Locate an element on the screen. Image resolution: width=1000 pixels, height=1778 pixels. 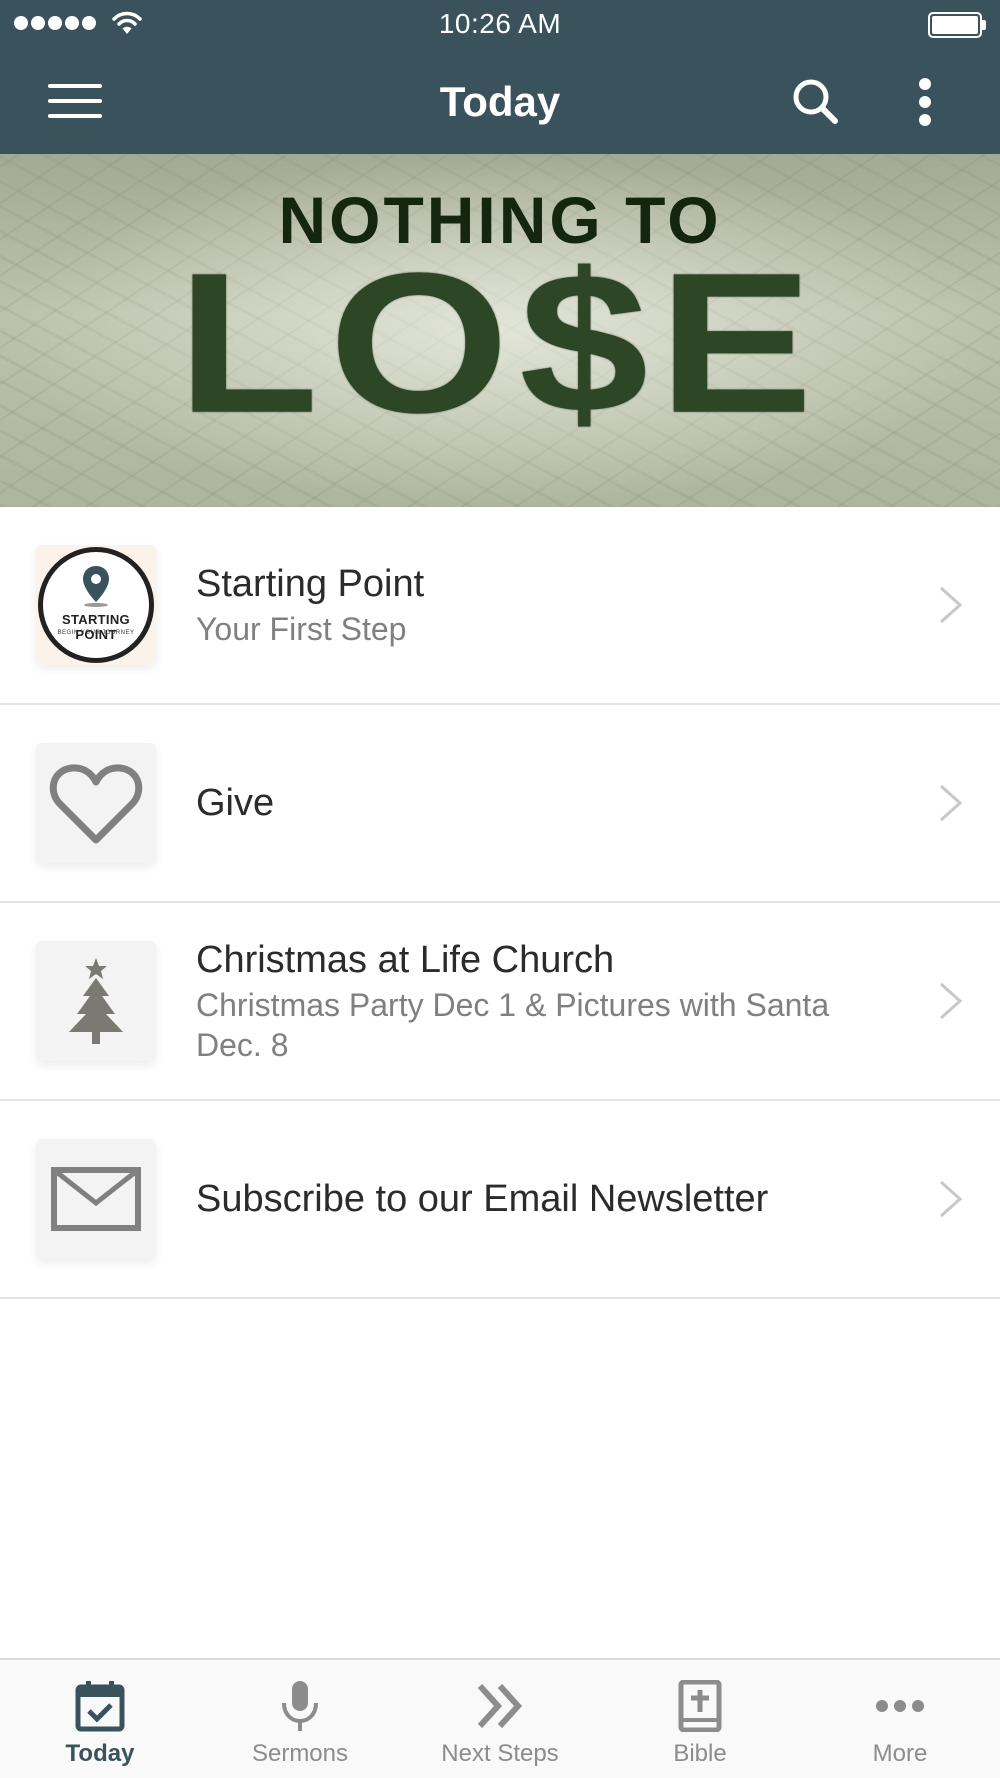
tab-sermons: Sermons is located at coordinates (300, 1719).